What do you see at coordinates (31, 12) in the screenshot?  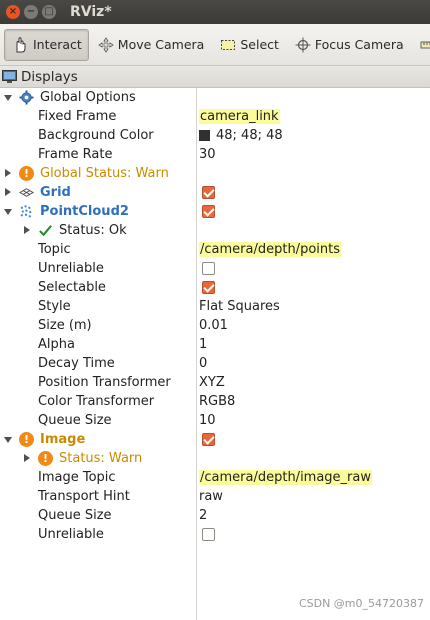 I see `minimize-window-button: −` at bounding box center [31, 12].